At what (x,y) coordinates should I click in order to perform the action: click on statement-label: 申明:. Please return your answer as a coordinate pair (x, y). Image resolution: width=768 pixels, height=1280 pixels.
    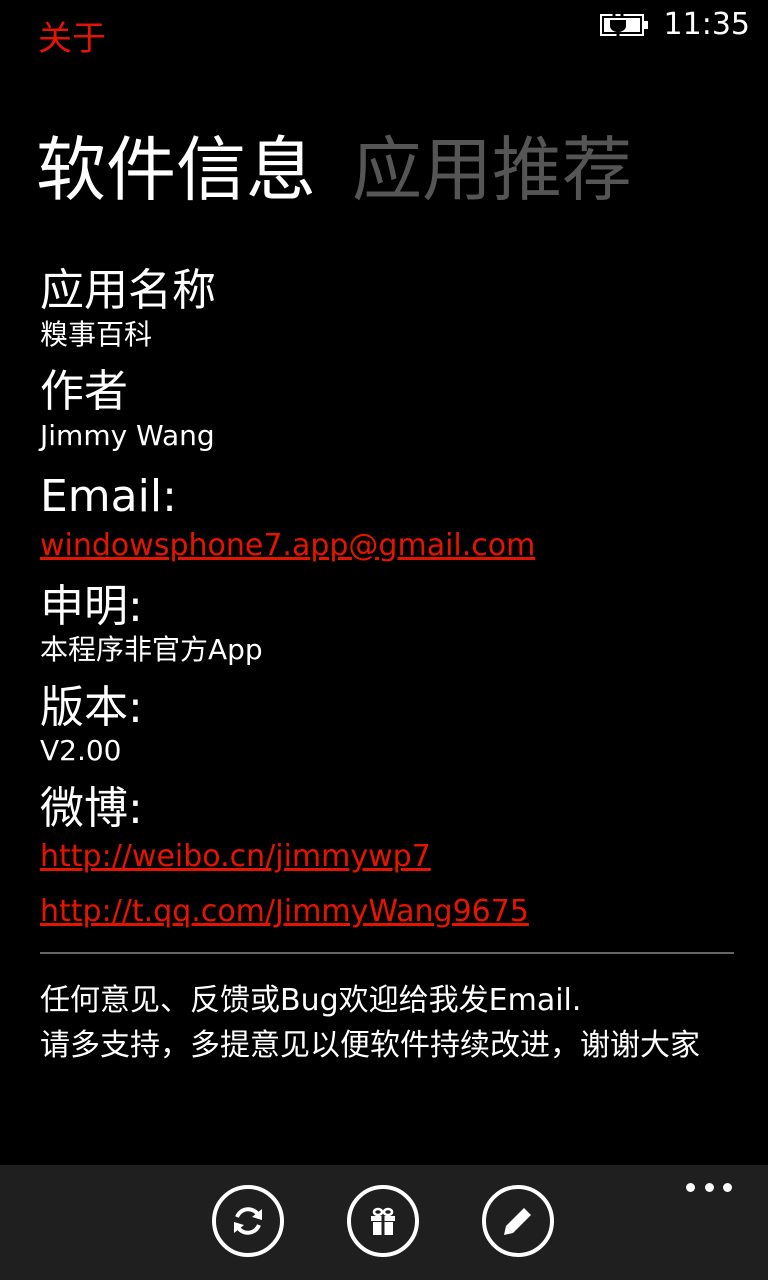
    Looking at the image, I should click on (91, 606).